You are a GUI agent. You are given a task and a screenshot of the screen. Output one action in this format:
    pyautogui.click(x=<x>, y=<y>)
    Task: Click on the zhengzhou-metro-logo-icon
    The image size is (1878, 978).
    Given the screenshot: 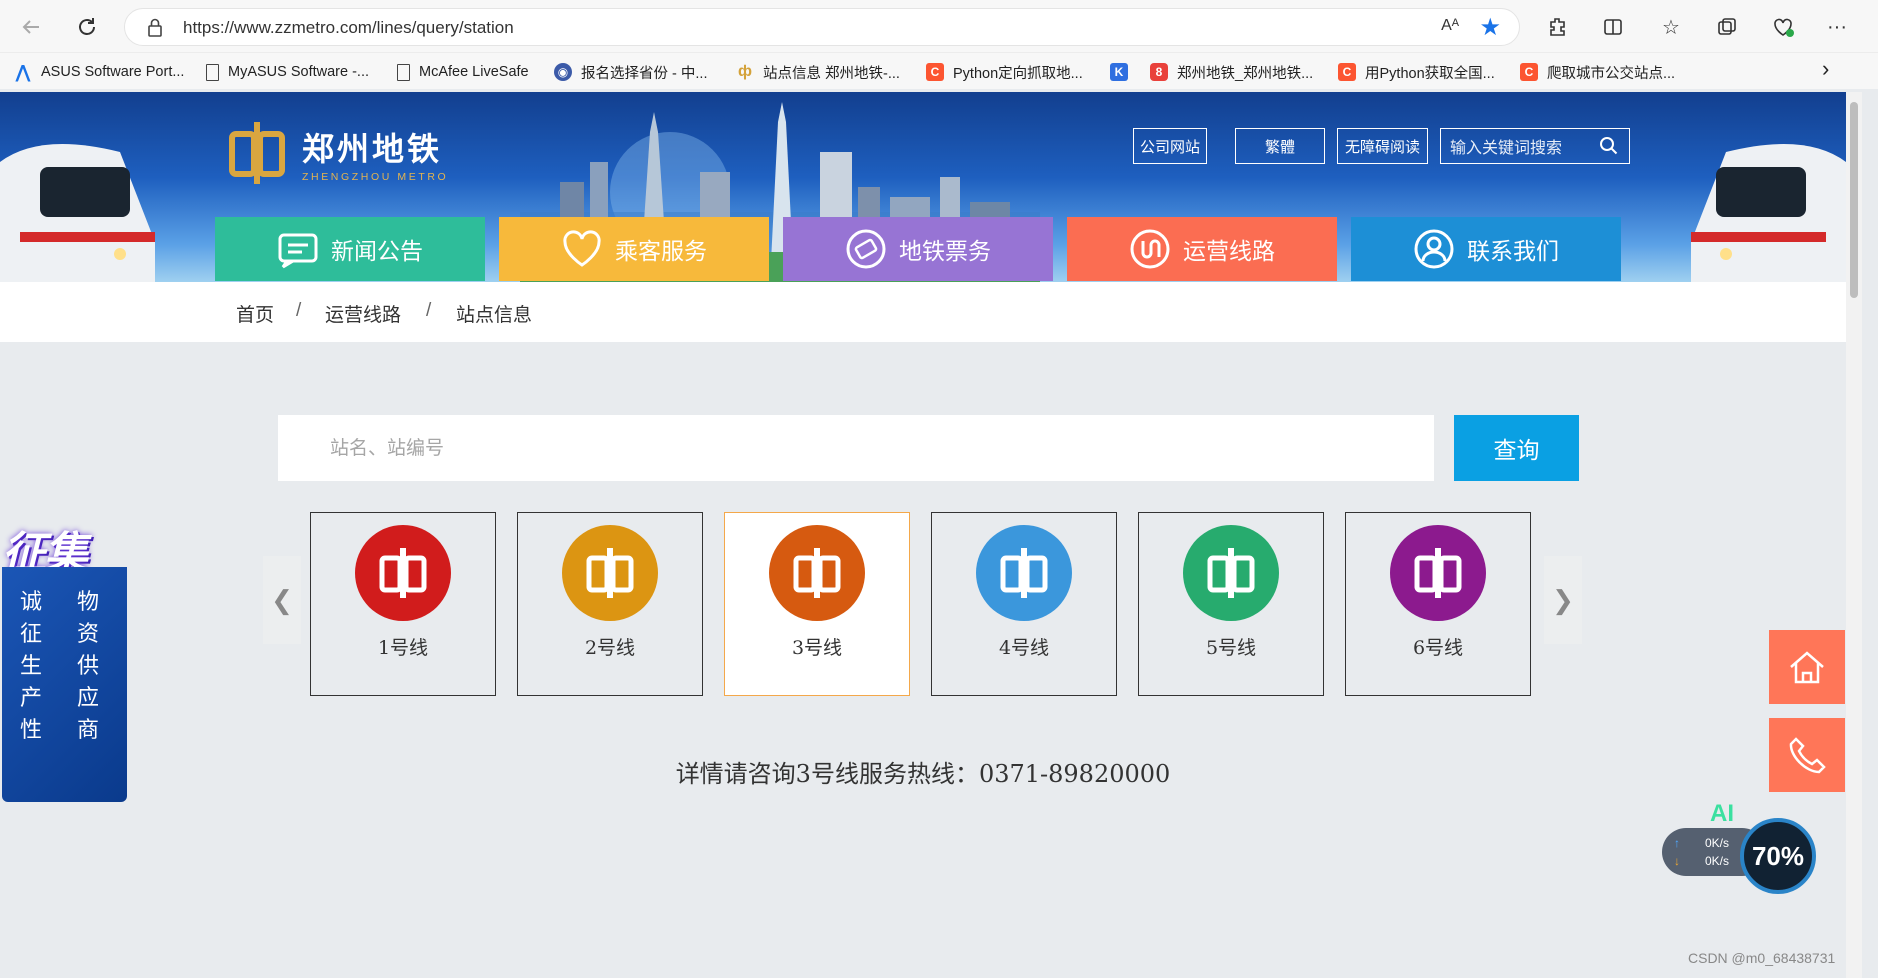 What is the action you would take?
    pyautogui.click(x=257, y=153)
    